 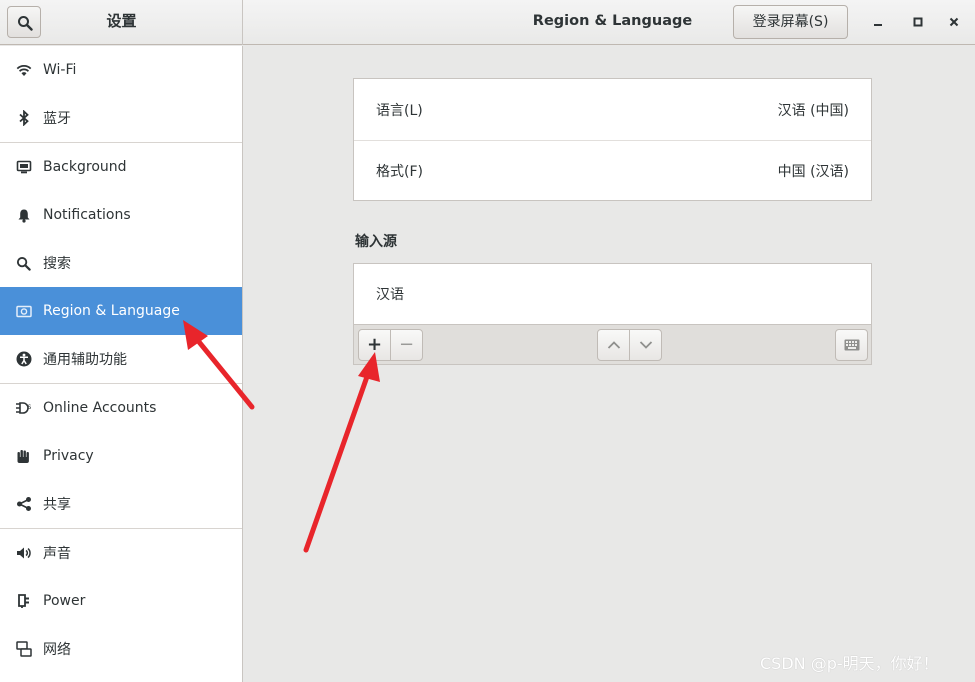 What do you see at coordinates (64, 601) in the screenshot?
I see `sidebar-item-label: Power` at bounding box center [64, 601].